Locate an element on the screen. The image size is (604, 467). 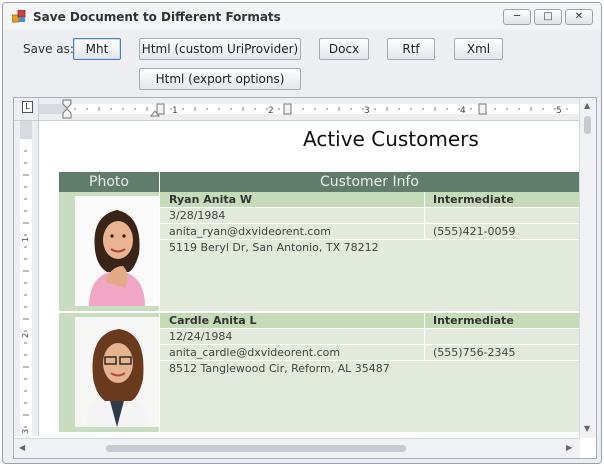
customer-name: Cardle Anita L is located at coordinates (213, 320).